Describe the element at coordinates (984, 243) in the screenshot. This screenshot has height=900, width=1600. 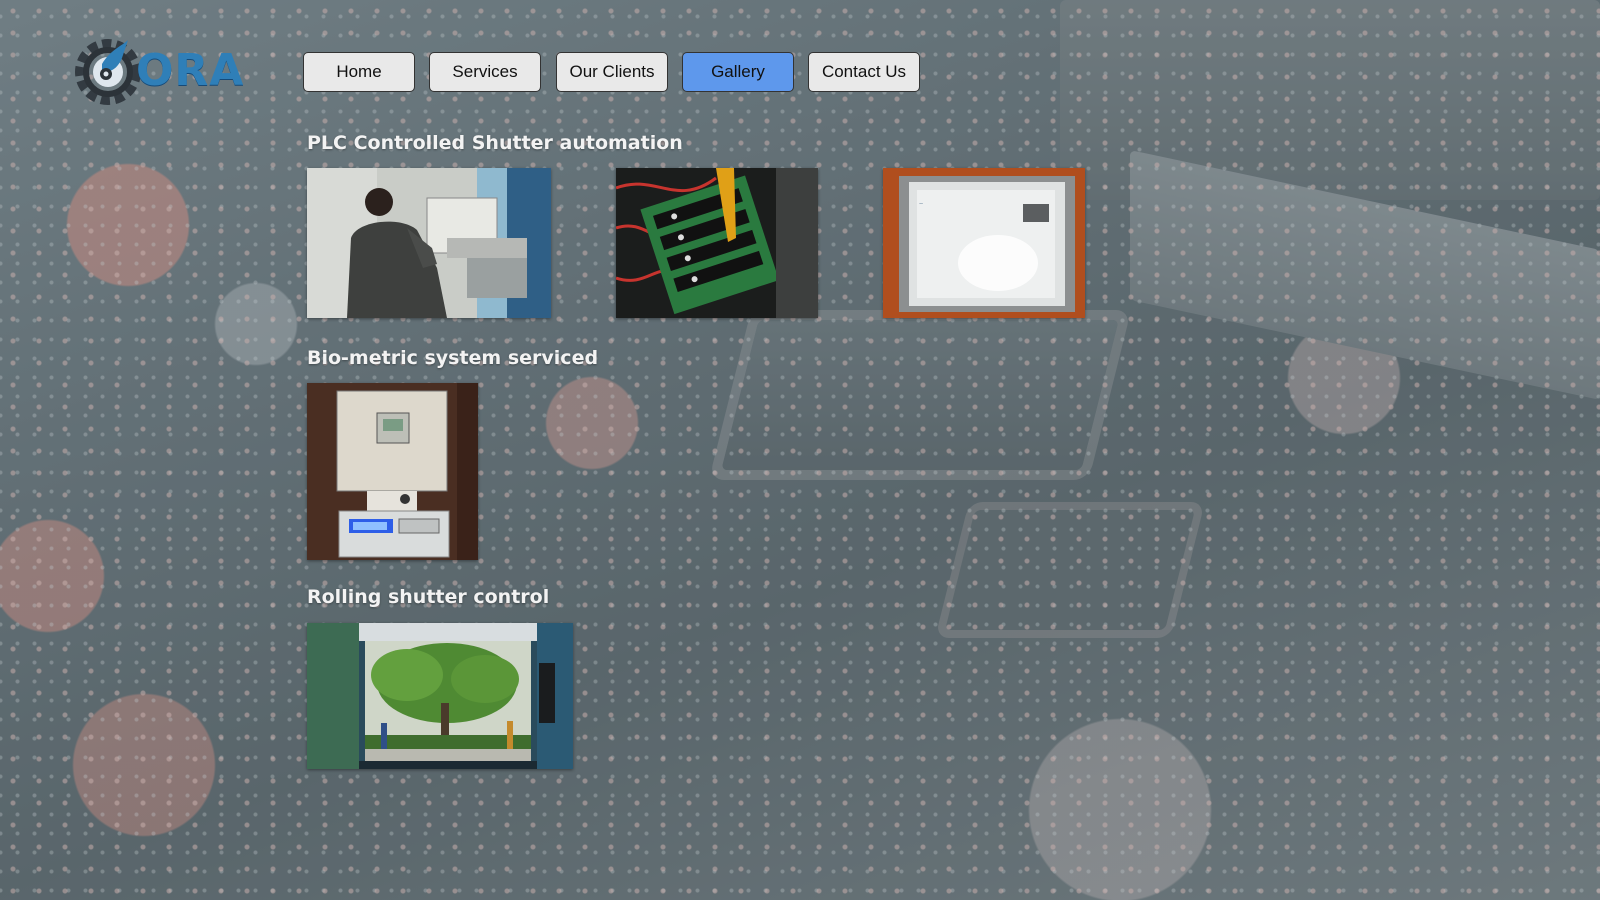
I see `gallery-photo-control-box: ~` at that location.